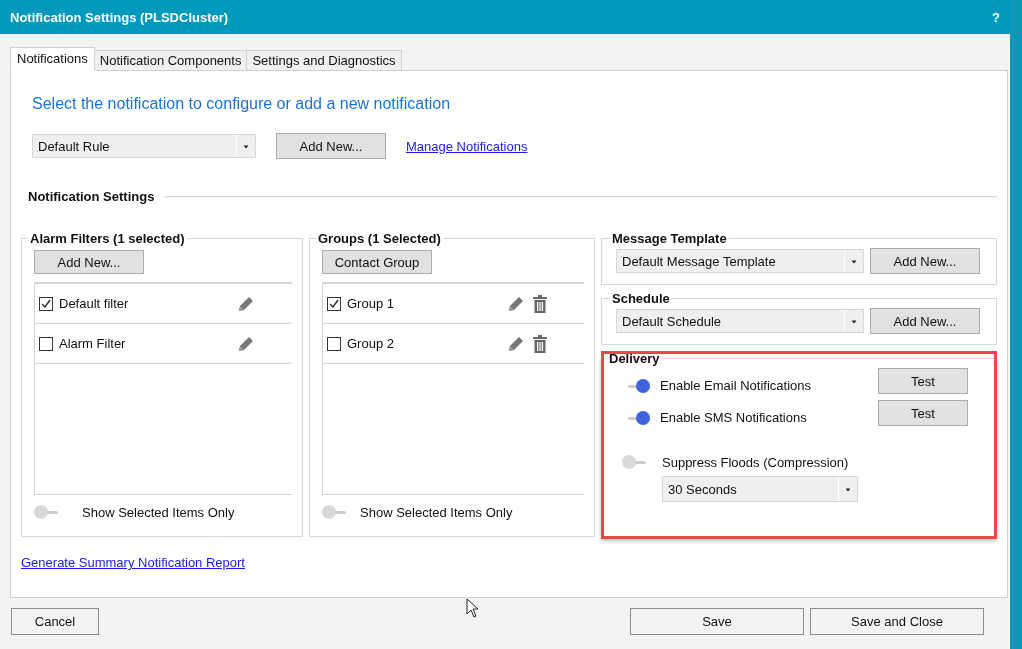  I want to click on tab: Notifications, so click(52, 59).